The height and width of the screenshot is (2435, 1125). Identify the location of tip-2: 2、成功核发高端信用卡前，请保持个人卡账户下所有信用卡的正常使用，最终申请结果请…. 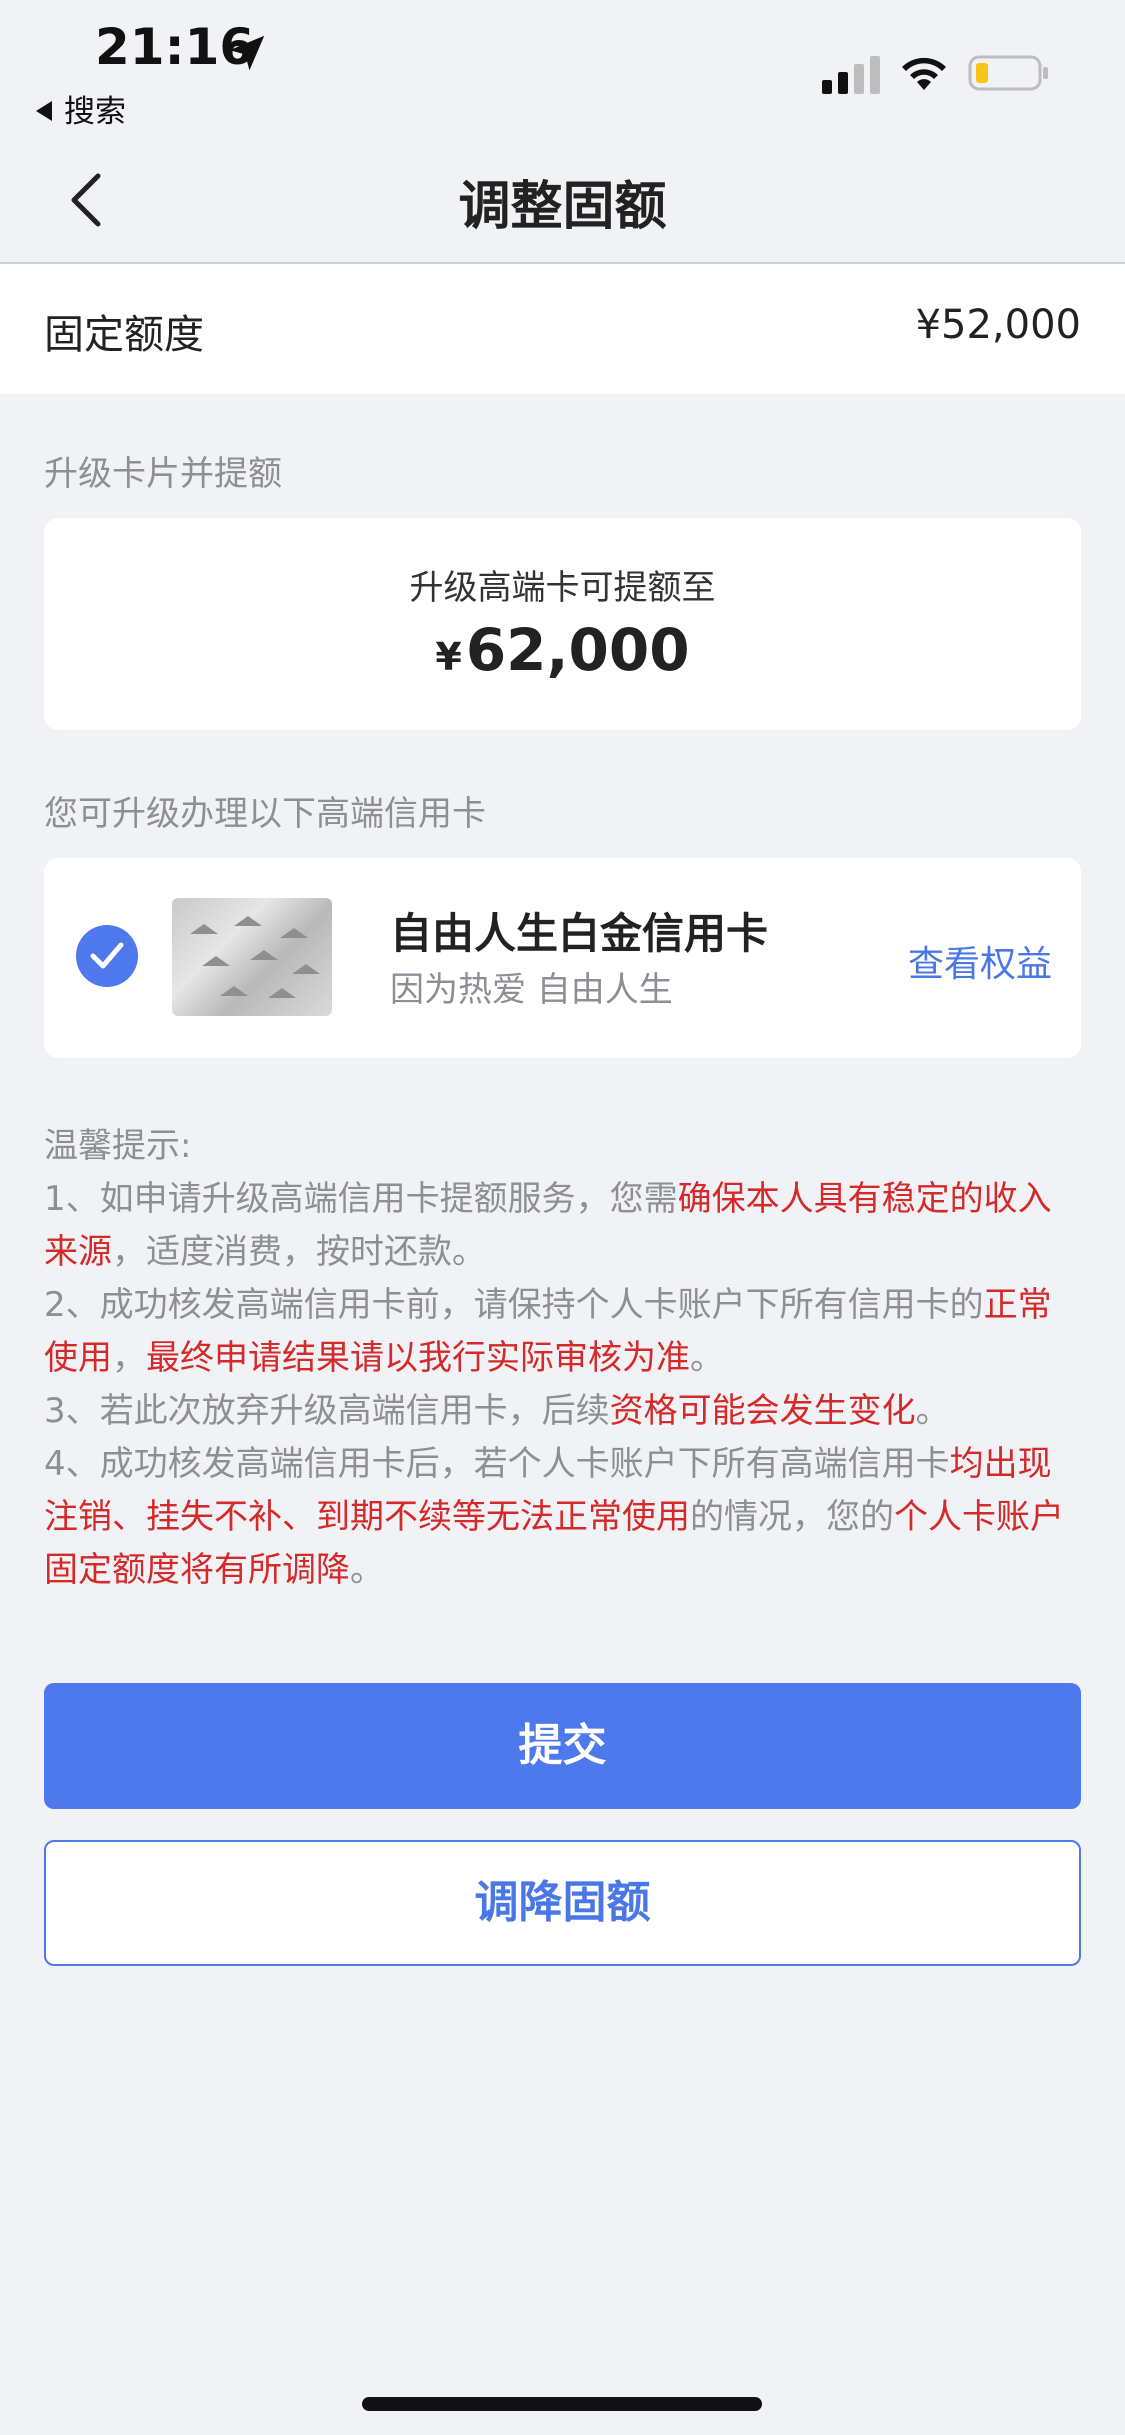
(564, 1332).